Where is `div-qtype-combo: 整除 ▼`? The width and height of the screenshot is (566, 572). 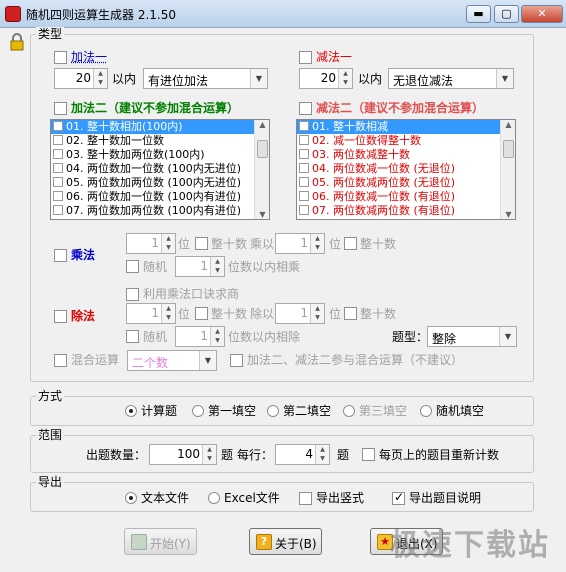 div-qtype-combo: 整除 ▼ is located at coordinates (472, 336).